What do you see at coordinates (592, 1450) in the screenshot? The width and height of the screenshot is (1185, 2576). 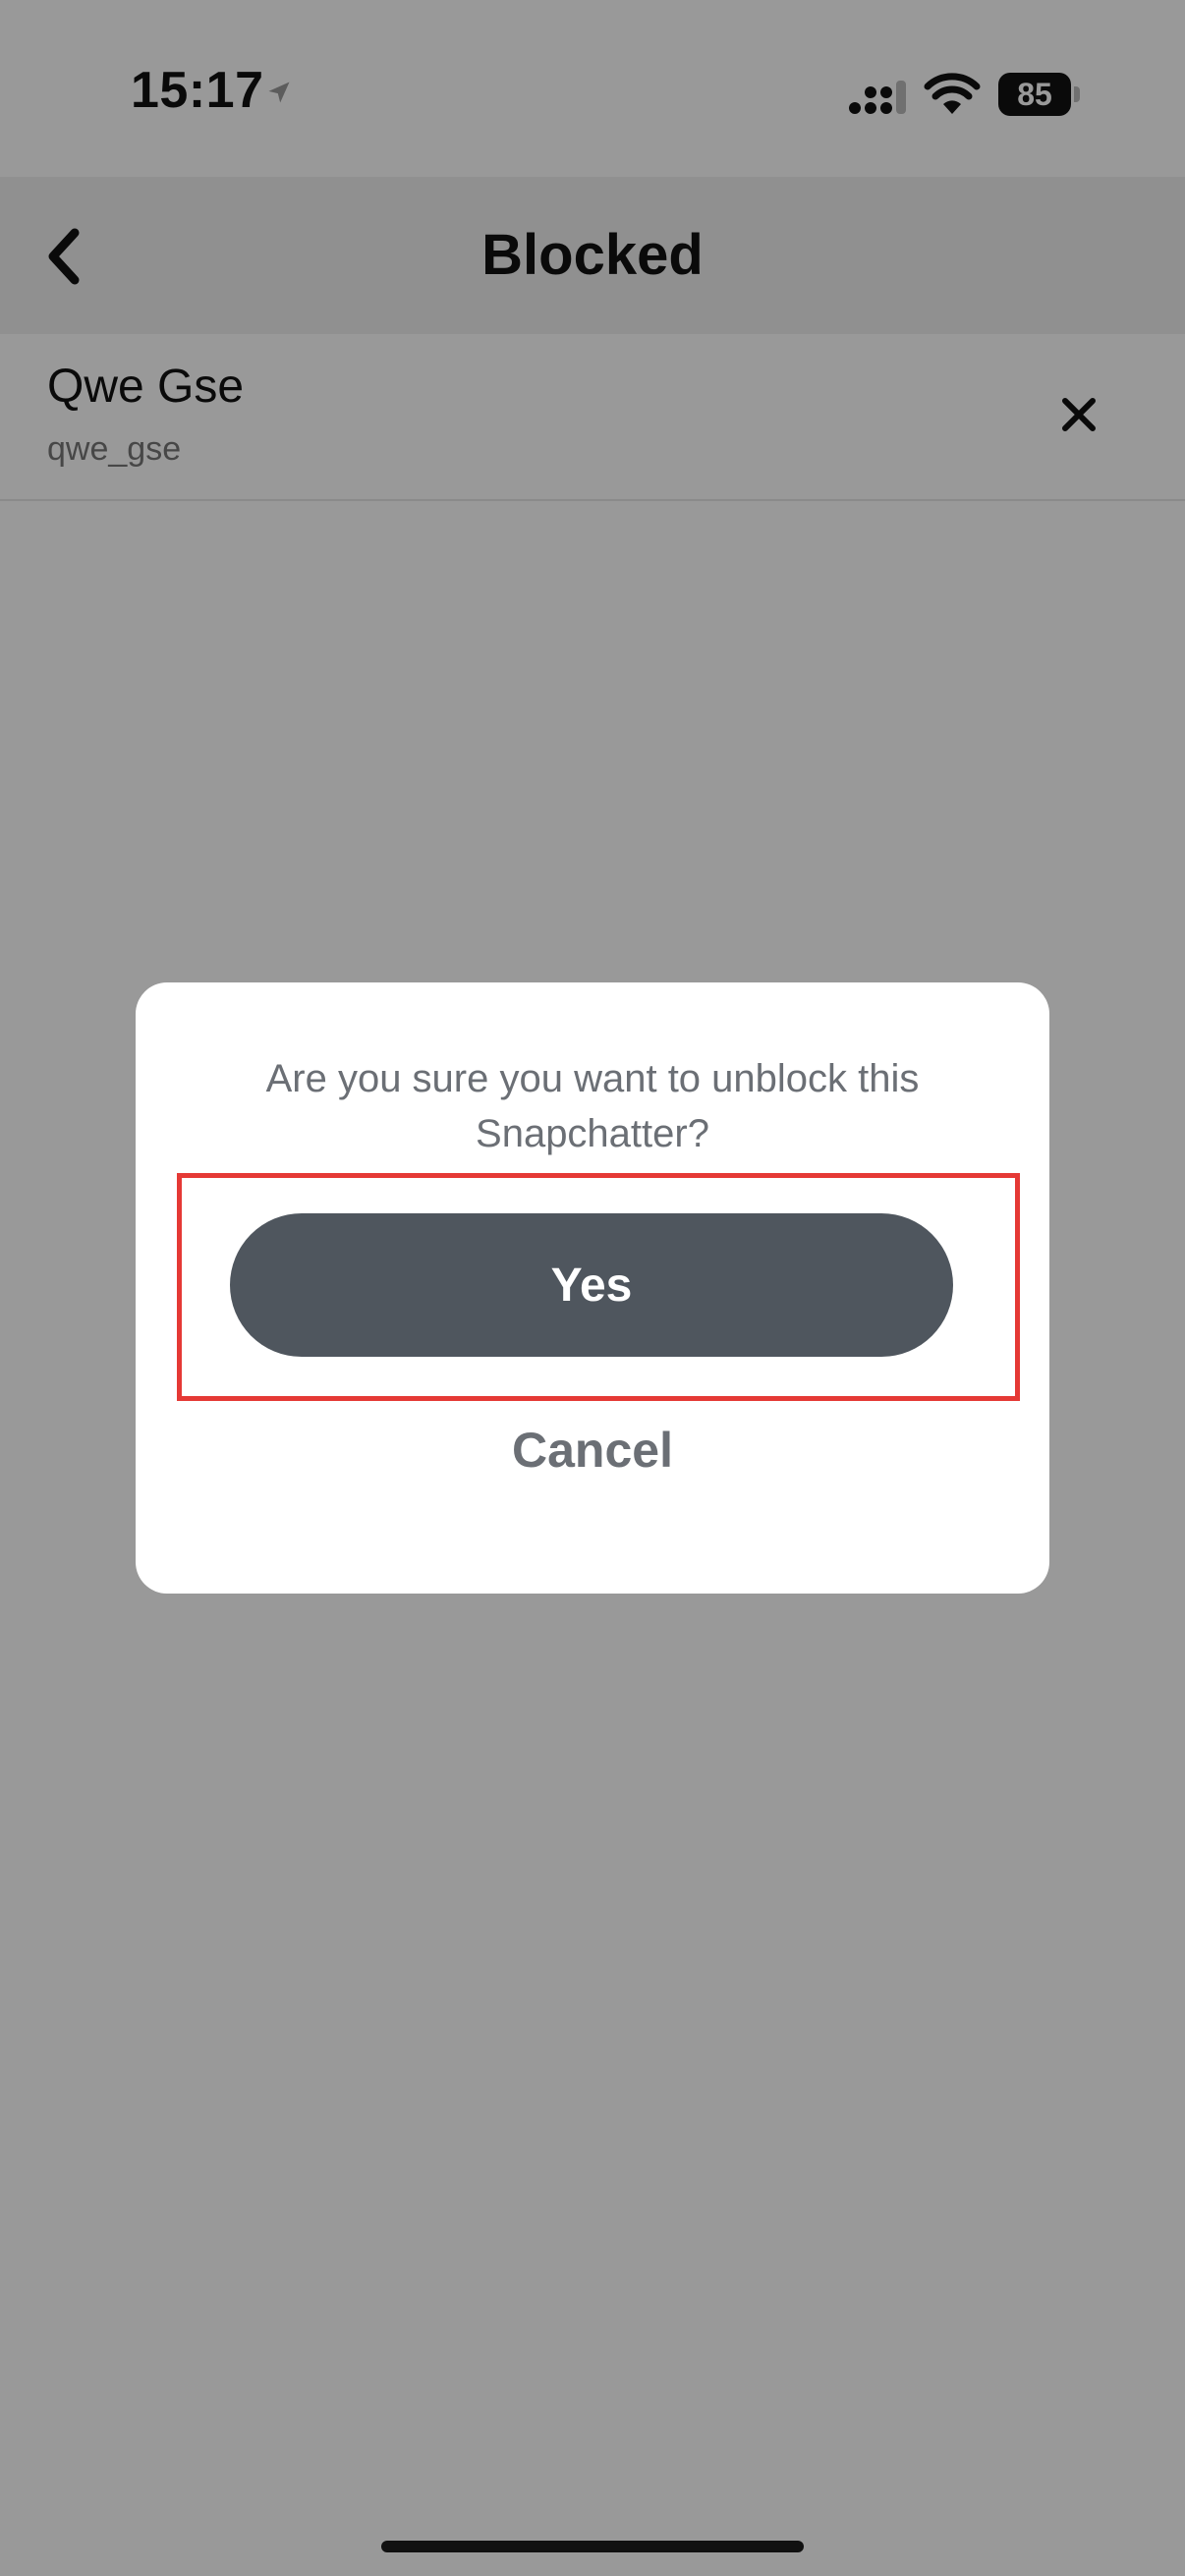 I see `cancel-button: Cancel` at bounding box center [592, 1450].